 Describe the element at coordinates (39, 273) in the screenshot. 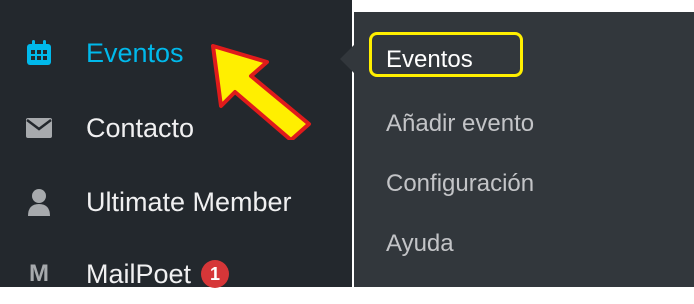

I see `mailpoet-icon: M` at that location.